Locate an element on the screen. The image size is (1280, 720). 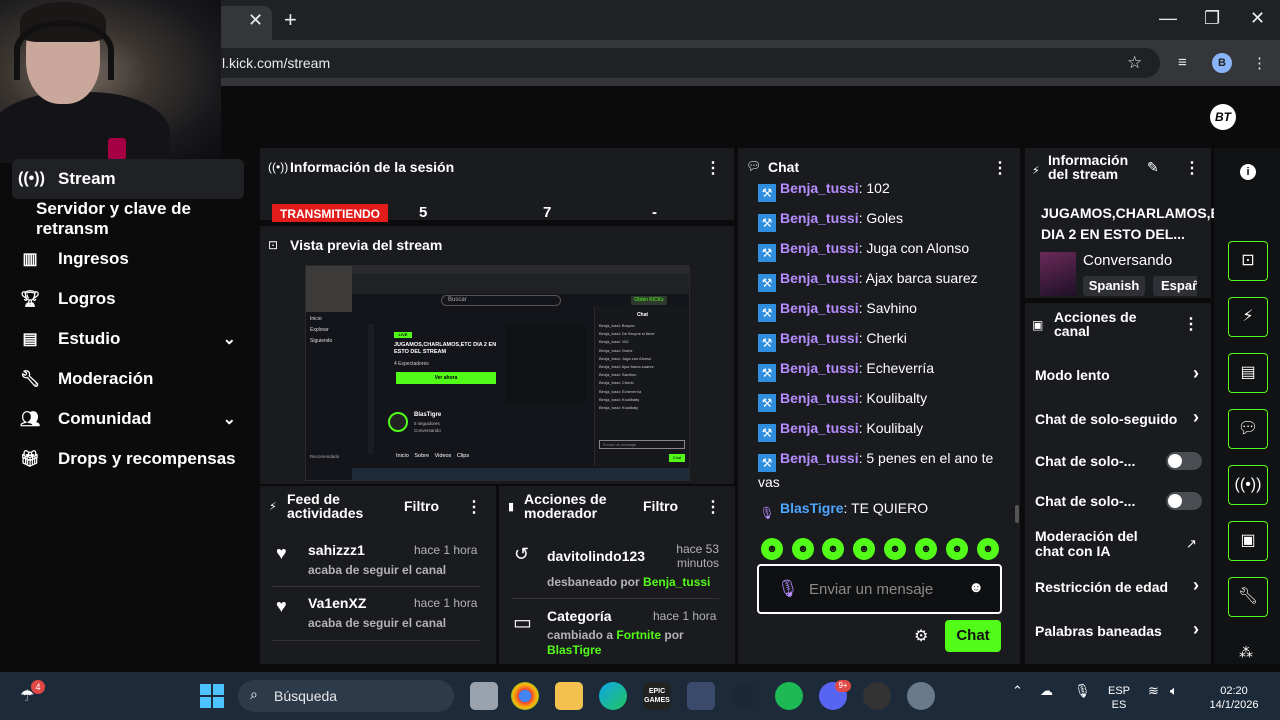
channel-avatar: BT is located at coordinates (1223, 117).